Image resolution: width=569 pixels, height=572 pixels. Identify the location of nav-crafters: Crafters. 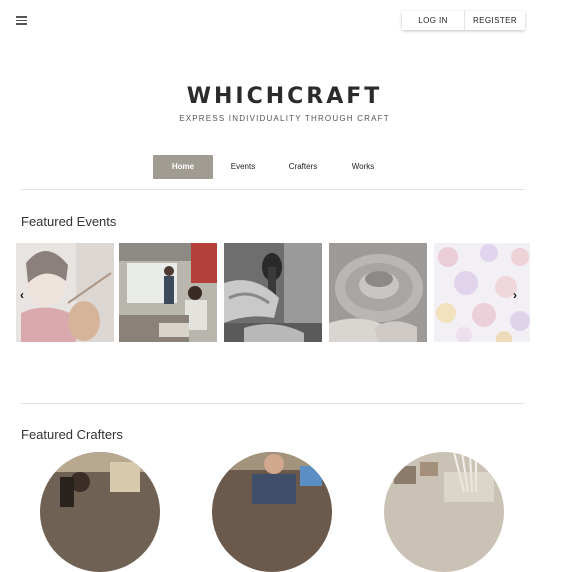
(303, 167).